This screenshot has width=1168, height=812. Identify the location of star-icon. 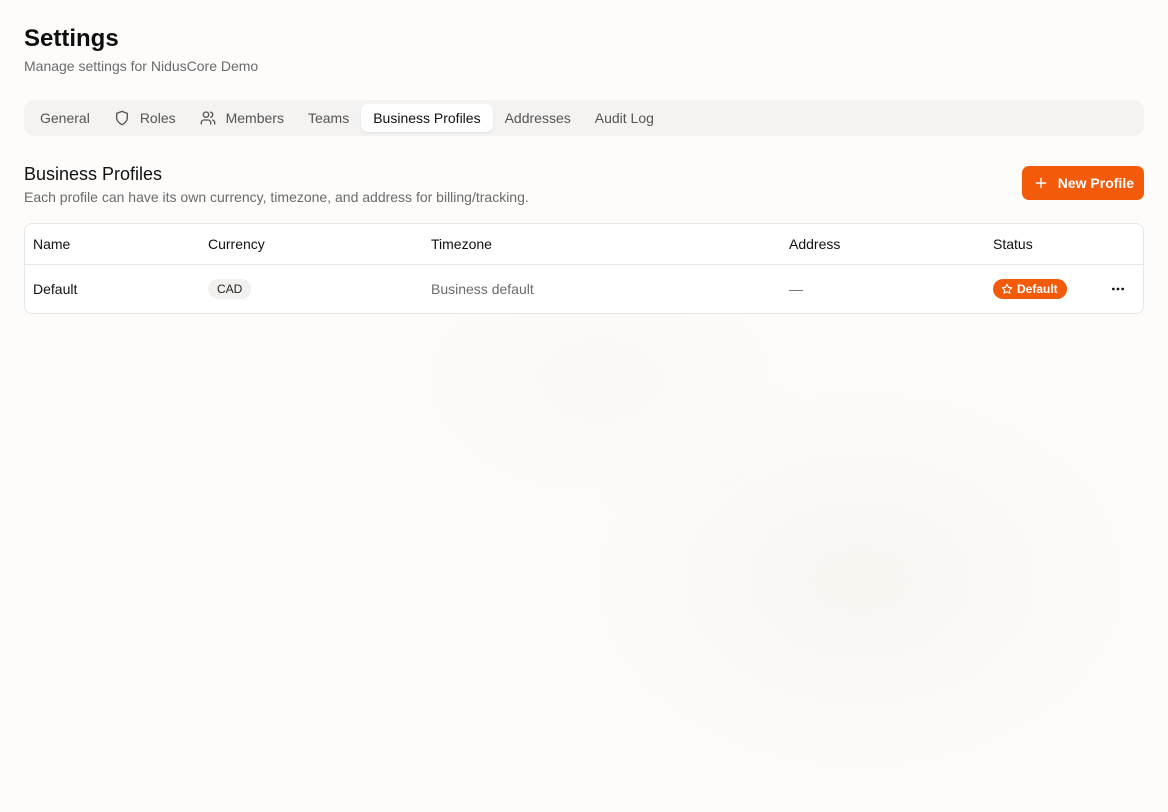
(1007, 289).